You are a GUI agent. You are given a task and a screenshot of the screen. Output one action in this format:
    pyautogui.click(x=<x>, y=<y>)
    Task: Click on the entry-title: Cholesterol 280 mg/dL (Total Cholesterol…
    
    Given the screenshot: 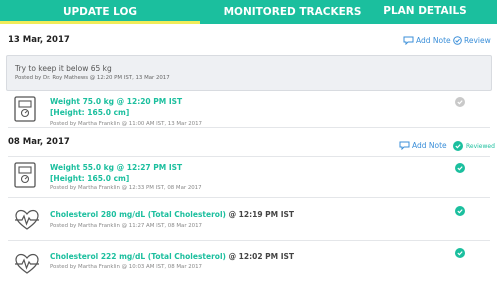 What is the action you would take?
    pyautogui.click(x=172, y=214)
    